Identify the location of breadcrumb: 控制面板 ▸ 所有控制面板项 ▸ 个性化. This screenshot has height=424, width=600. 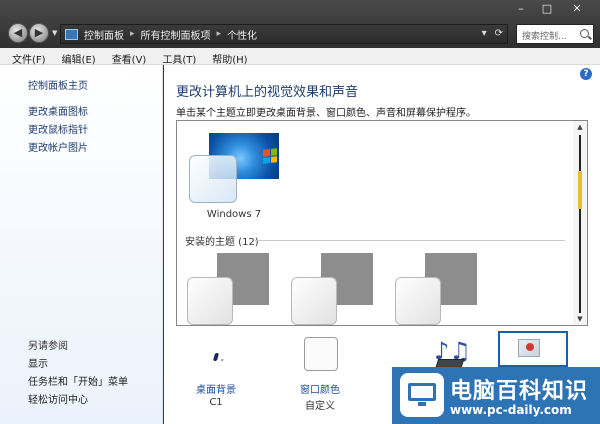
(170, 34).